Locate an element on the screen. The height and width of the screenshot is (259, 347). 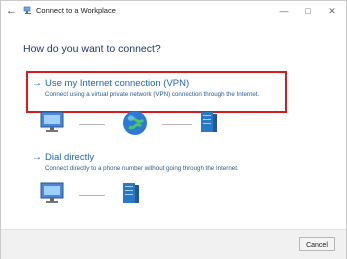
vpn-option-title: Use my Internet connection (VPN) is located at coordinates (152, 83).